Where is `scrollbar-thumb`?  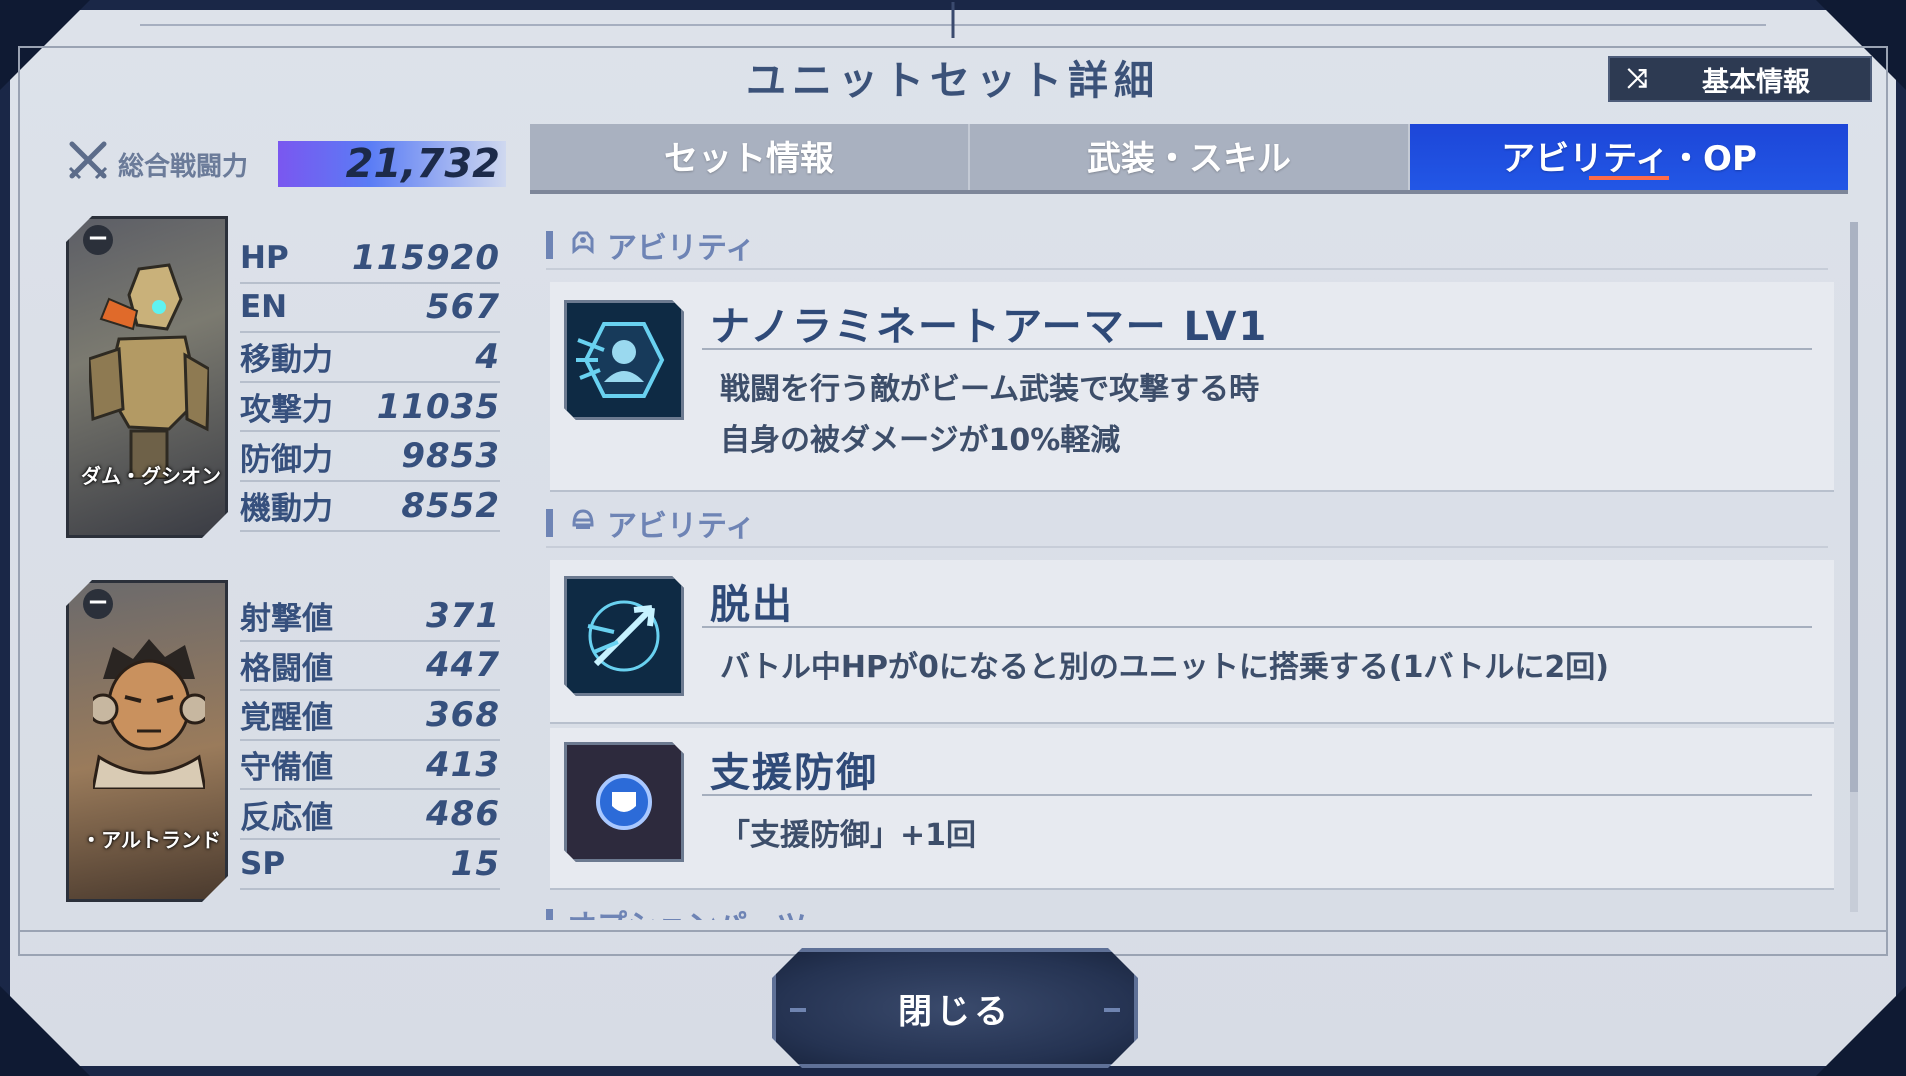
scrollbar-thumb is located at coordinates (1854, 507).